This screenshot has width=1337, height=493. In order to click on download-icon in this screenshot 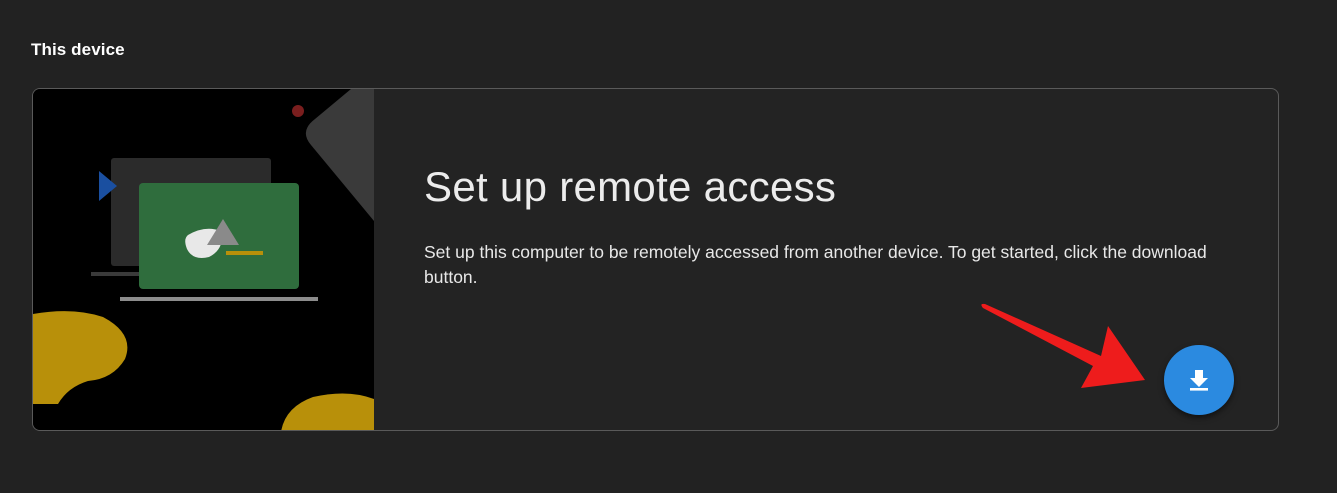, I will do `click(1199, 380)`.